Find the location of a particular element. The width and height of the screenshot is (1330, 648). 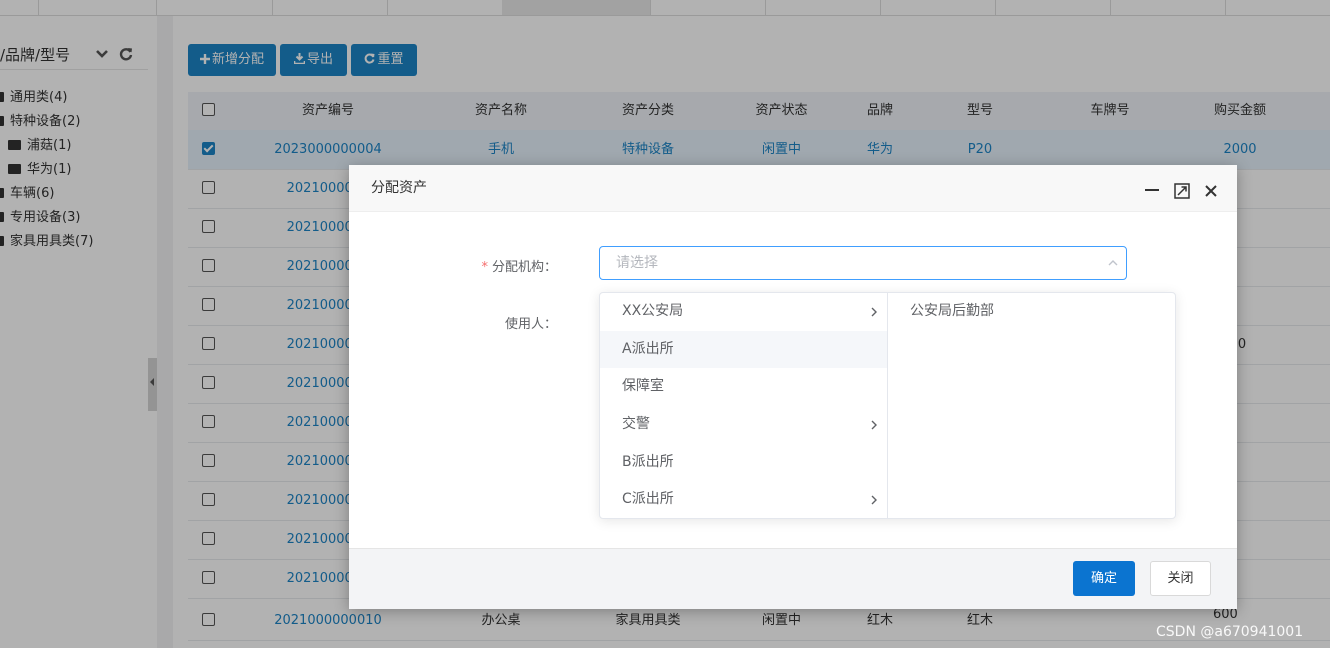

cascader-option: XX公安局 is located at coordinates (743, 311).